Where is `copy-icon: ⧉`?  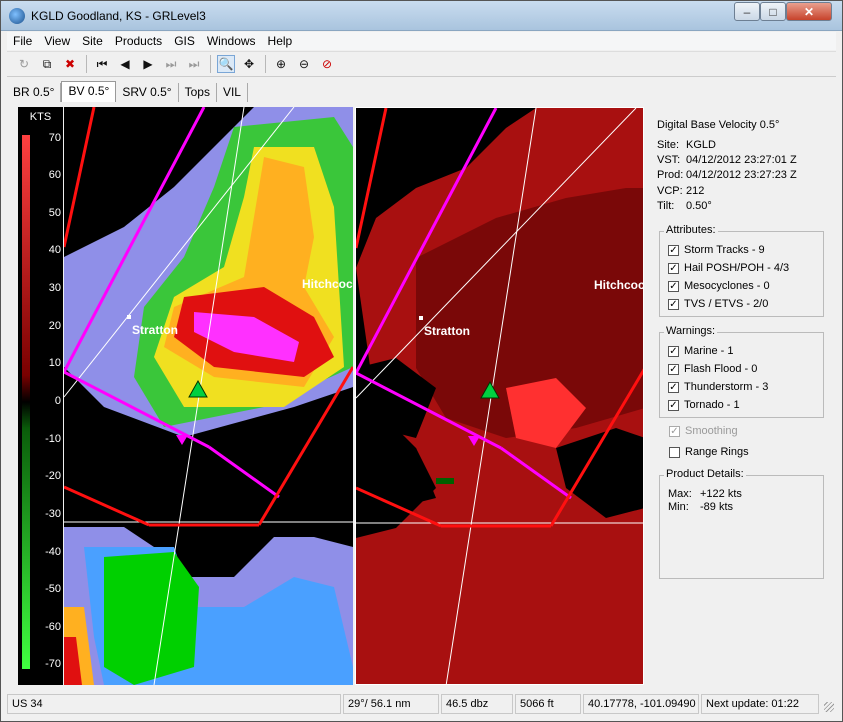 copy-icon: ⧉ is located at coordinates (47, 64).